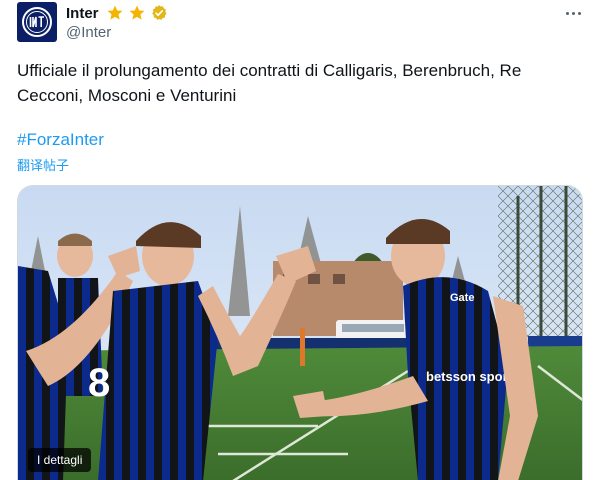  I want to click on jersey-sponsor: betsson sport, so click(469, 376).